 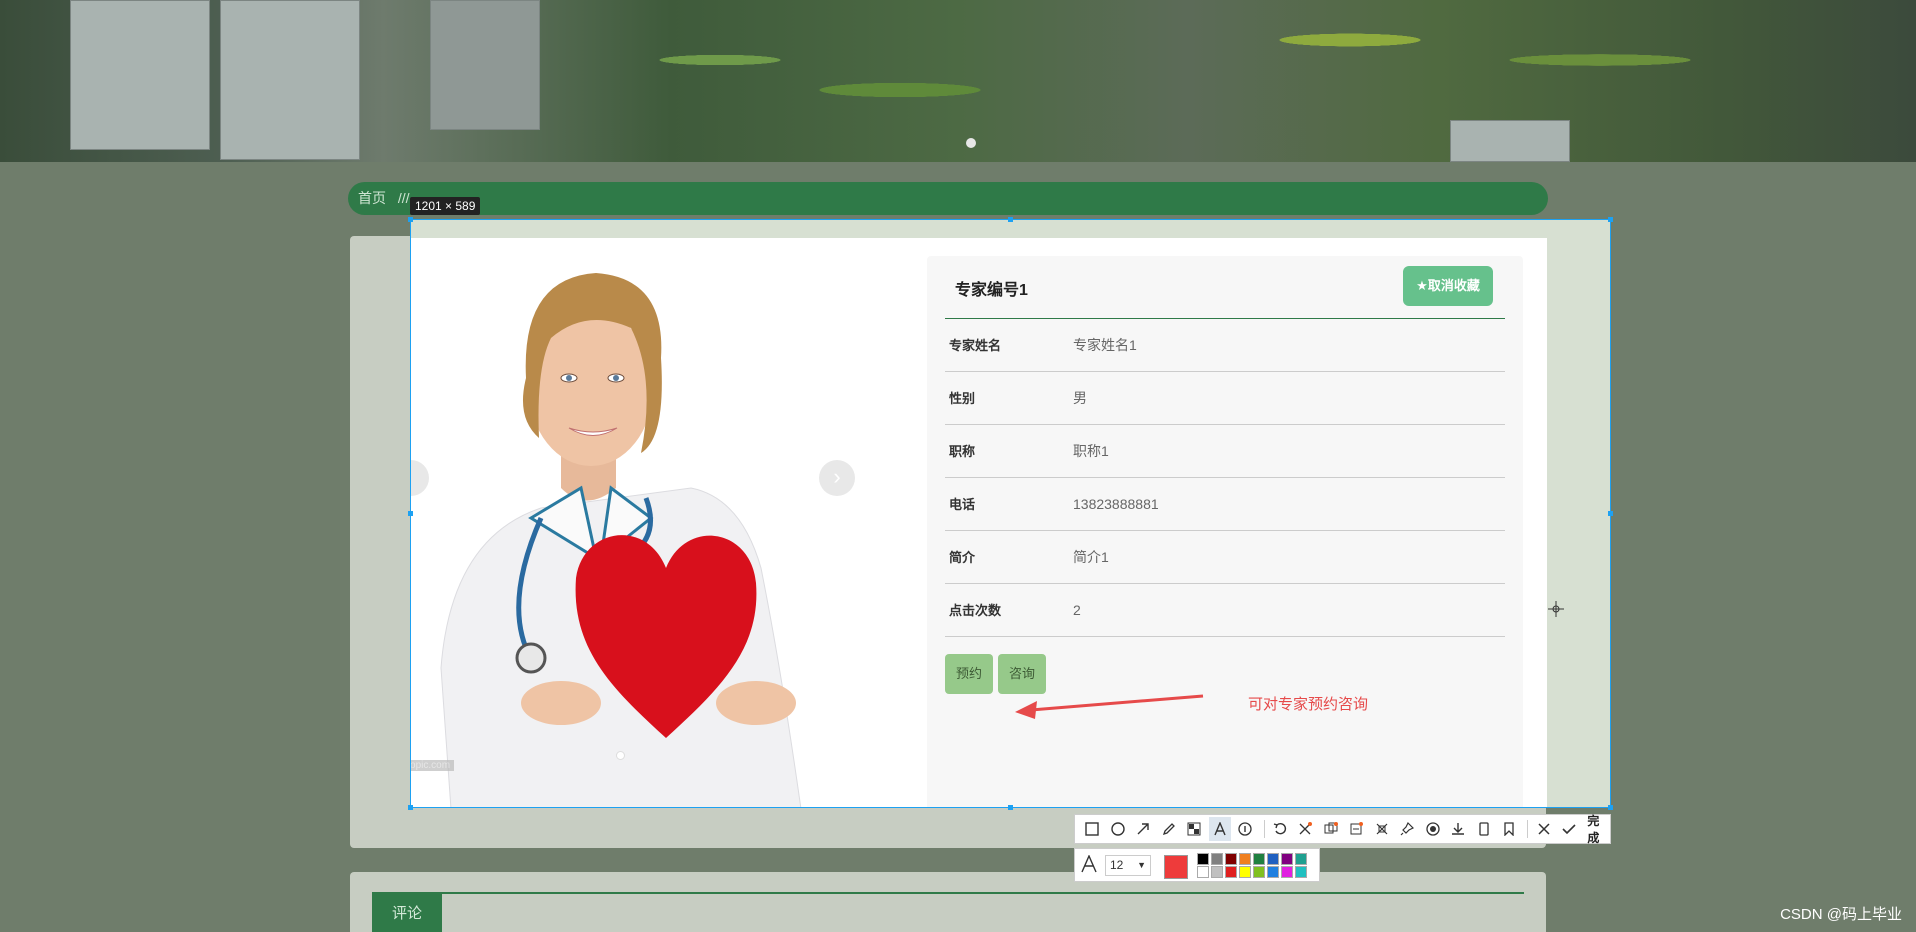 What do you see at coordinates (1141, 865) in the screenshot?
I see `chevron-down-icon: ▼` at bounding box center [1141, 865].